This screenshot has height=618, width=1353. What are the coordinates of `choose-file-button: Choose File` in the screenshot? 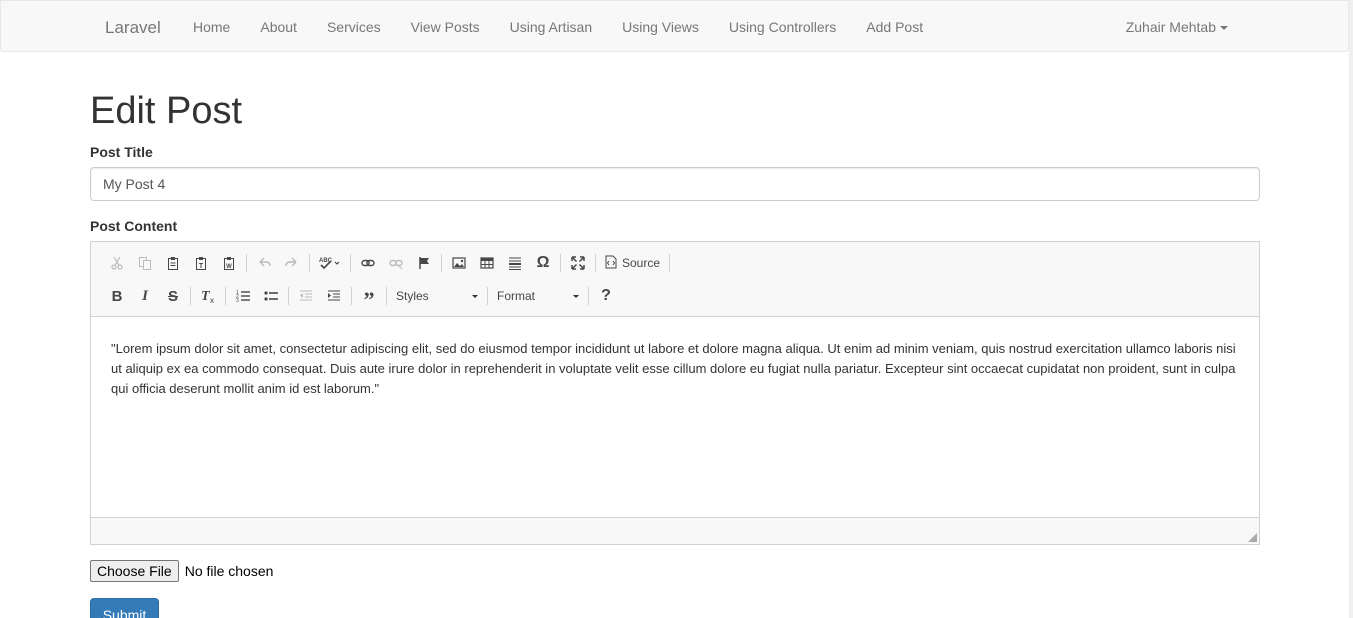 It's located at (134, 571).